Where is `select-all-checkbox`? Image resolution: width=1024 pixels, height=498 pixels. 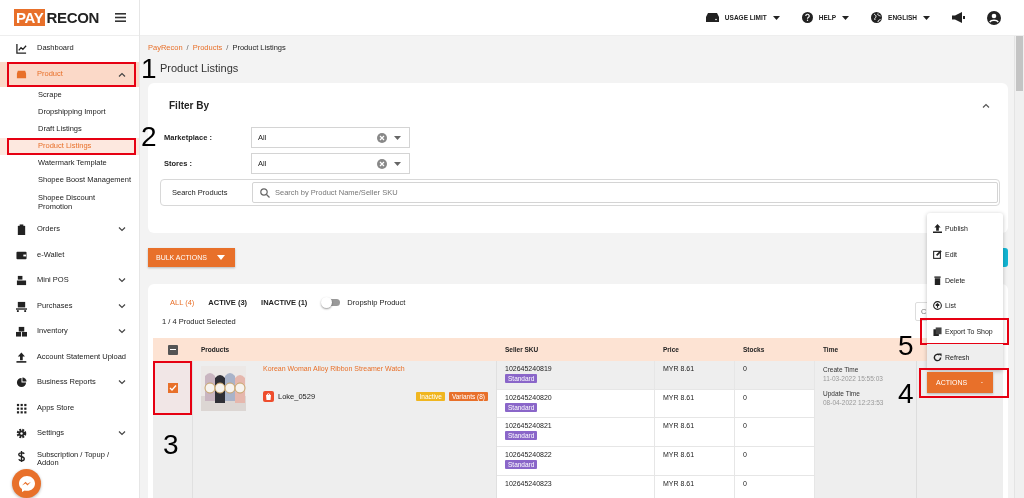 select-all-checkbox is located at coordinates (173, 349).